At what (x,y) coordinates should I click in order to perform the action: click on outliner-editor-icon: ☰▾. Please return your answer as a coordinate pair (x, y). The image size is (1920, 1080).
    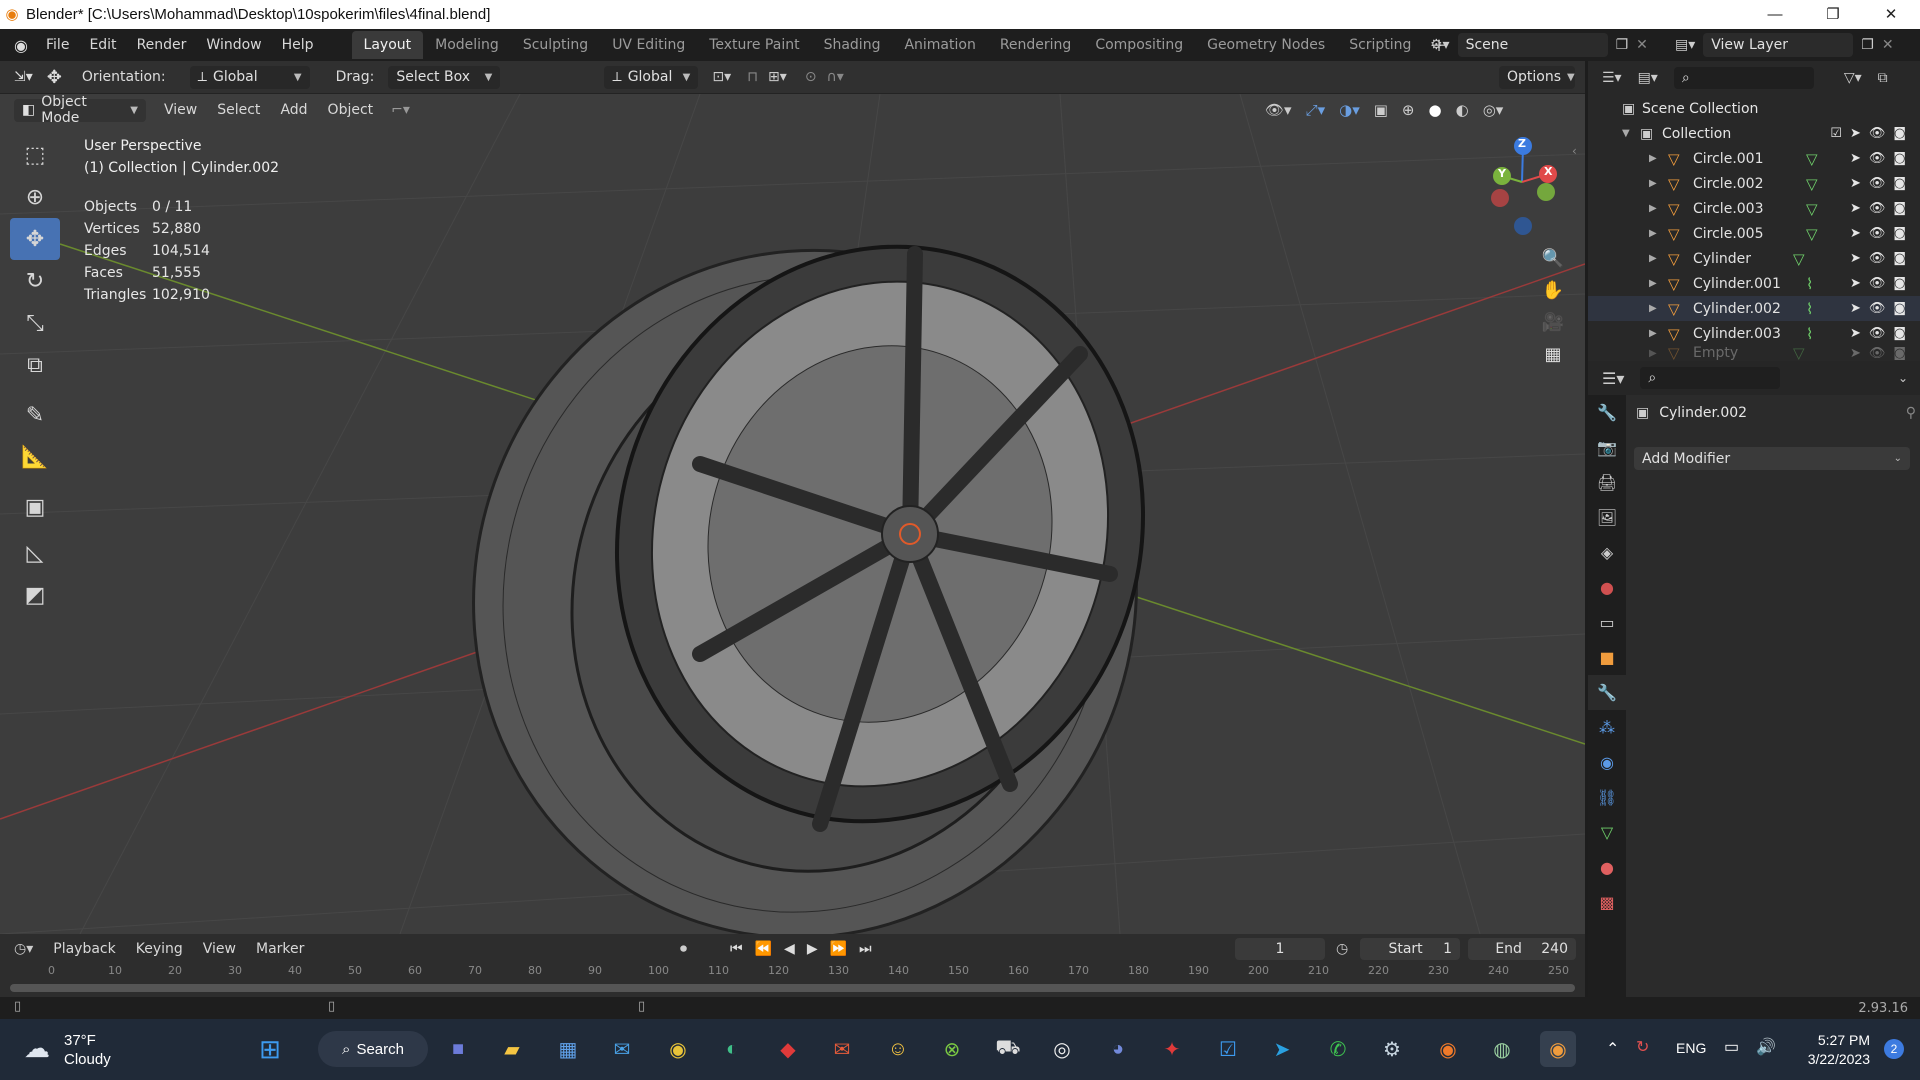
    Looking at the image, I should click on (1612, 78).